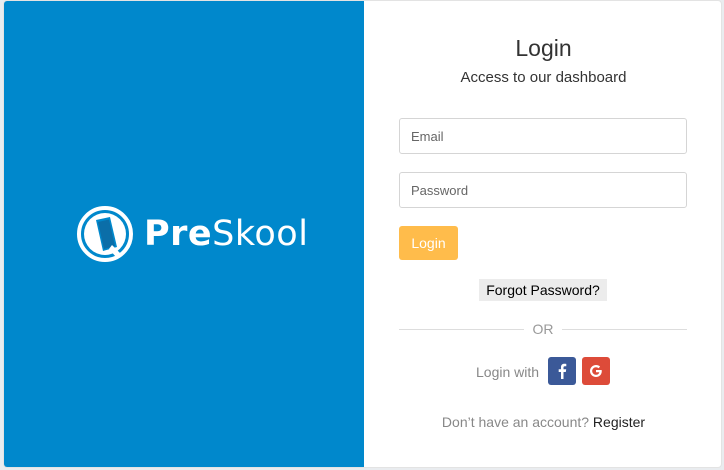 The image size is (724, 470). Describe the element at coordinates (543, 290) in the screenshot. I see `forgot-password-link: Forgot Password?` at that location.